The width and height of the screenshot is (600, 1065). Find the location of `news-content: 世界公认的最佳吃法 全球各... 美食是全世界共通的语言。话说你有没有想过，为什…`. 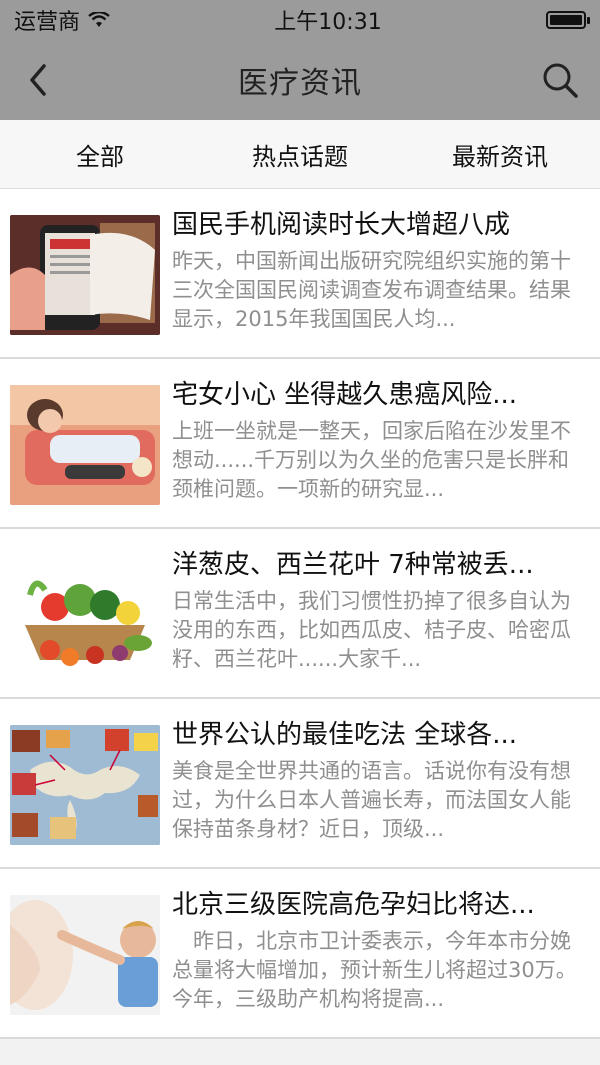

news-content: 世界公认的最佳吃法 全球各... 美食是全世界共通的语言。话说你有没有想过，为什… is located at coordinates (381, 782).